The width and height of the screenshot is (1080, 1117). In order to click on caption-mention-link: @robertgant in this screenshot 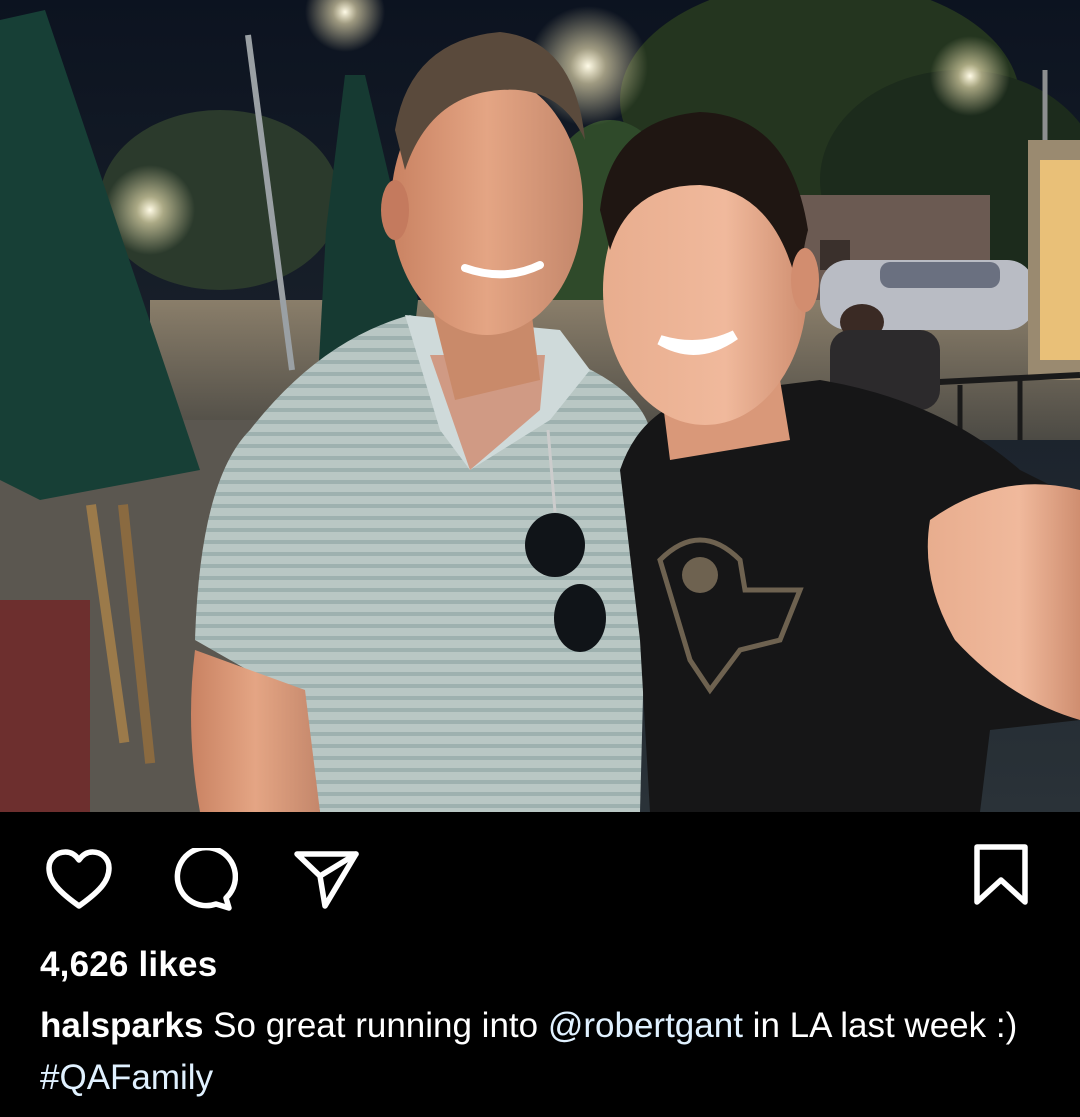, I will do `click(645, 1025)`.